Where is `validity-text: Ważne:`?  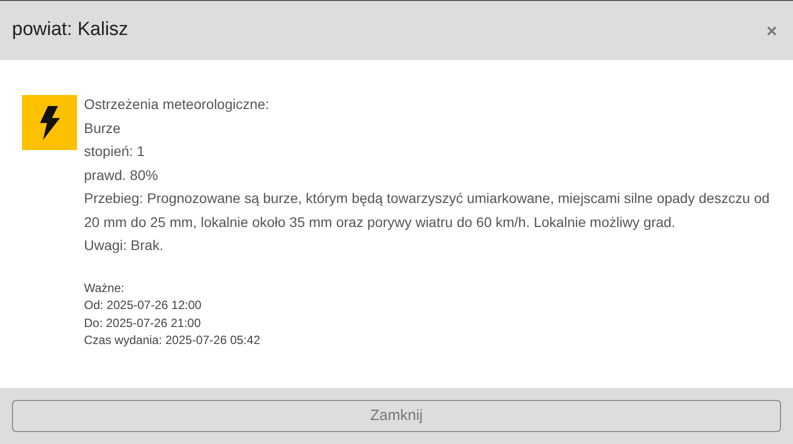
validity-text: Ważne: is located at coordinates (105, 288).